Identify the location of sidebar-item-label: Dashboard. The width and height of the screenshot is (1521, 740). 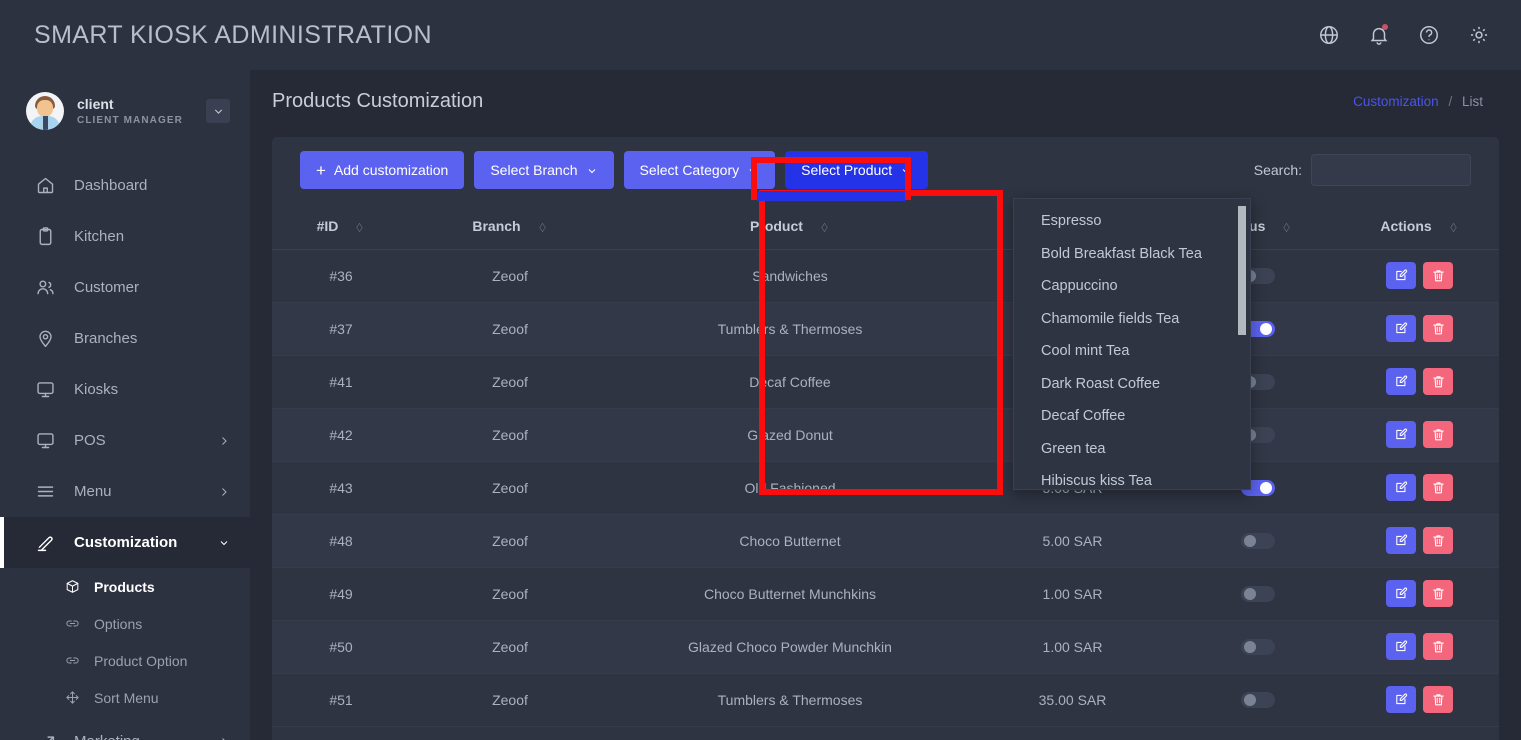
(111, 185).